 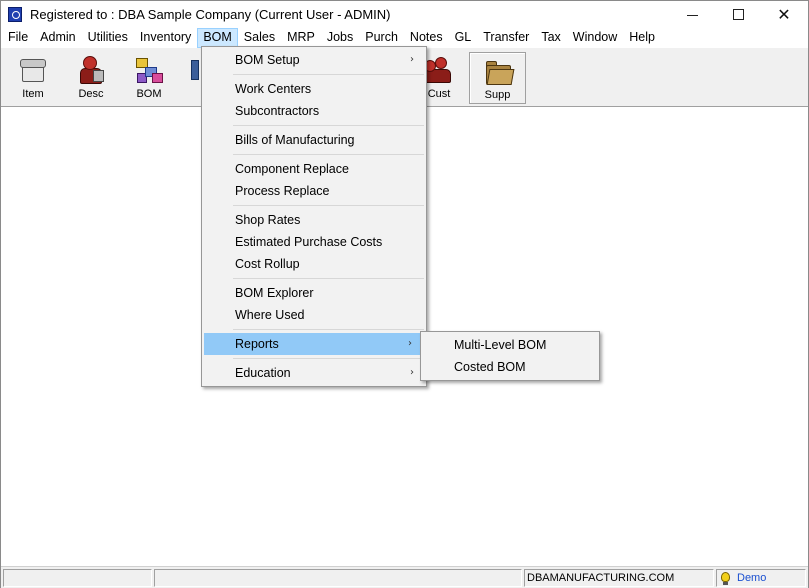 I want to click on lightbulb-icon, so click(x=725, y=578).